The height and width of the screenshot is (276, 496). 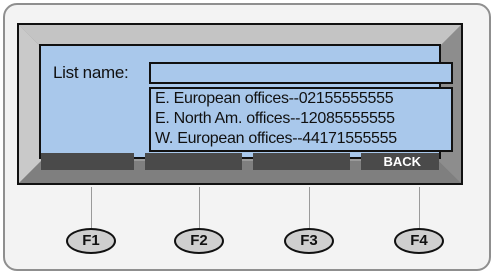 I want to click on softkey-back: BACK, so click(x=400, y=161).